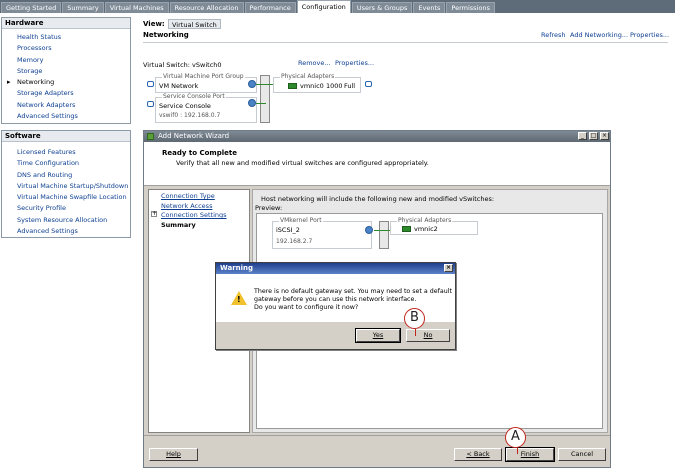 The image size is (675, 474). What do you see at coordinates (237, 268) in the screenshot?
I see `warning-title: Warning` at bounding box center [237, 268].